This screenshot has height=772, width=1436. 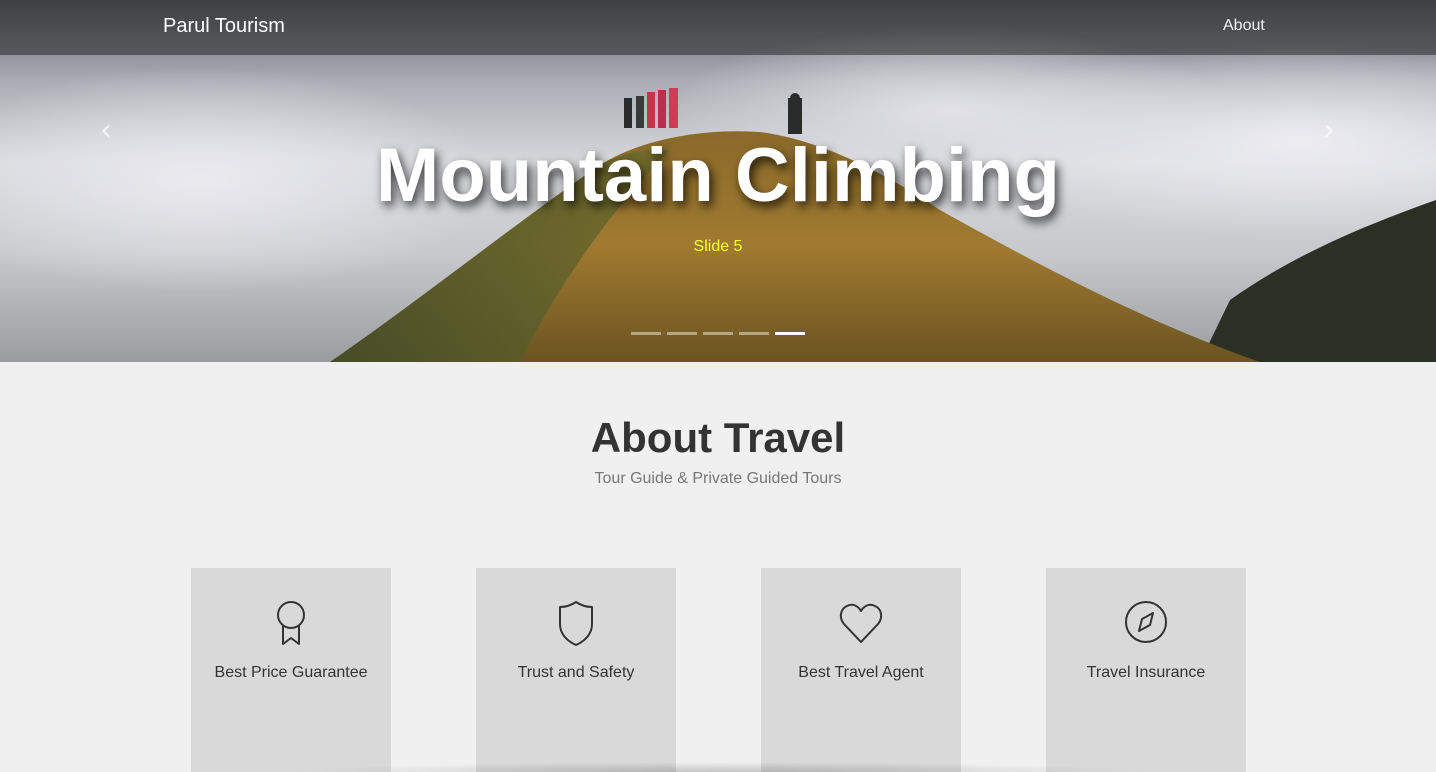 I want to click on feature-label: Best Travel Agent, so click(x=861, y=672).